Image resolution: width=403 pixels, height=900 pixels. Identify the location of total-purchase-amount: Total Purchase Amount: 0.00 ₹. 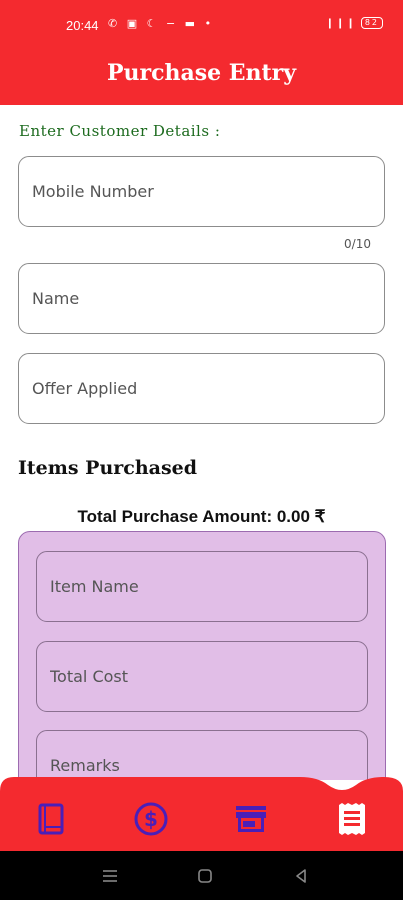
(201, 516).